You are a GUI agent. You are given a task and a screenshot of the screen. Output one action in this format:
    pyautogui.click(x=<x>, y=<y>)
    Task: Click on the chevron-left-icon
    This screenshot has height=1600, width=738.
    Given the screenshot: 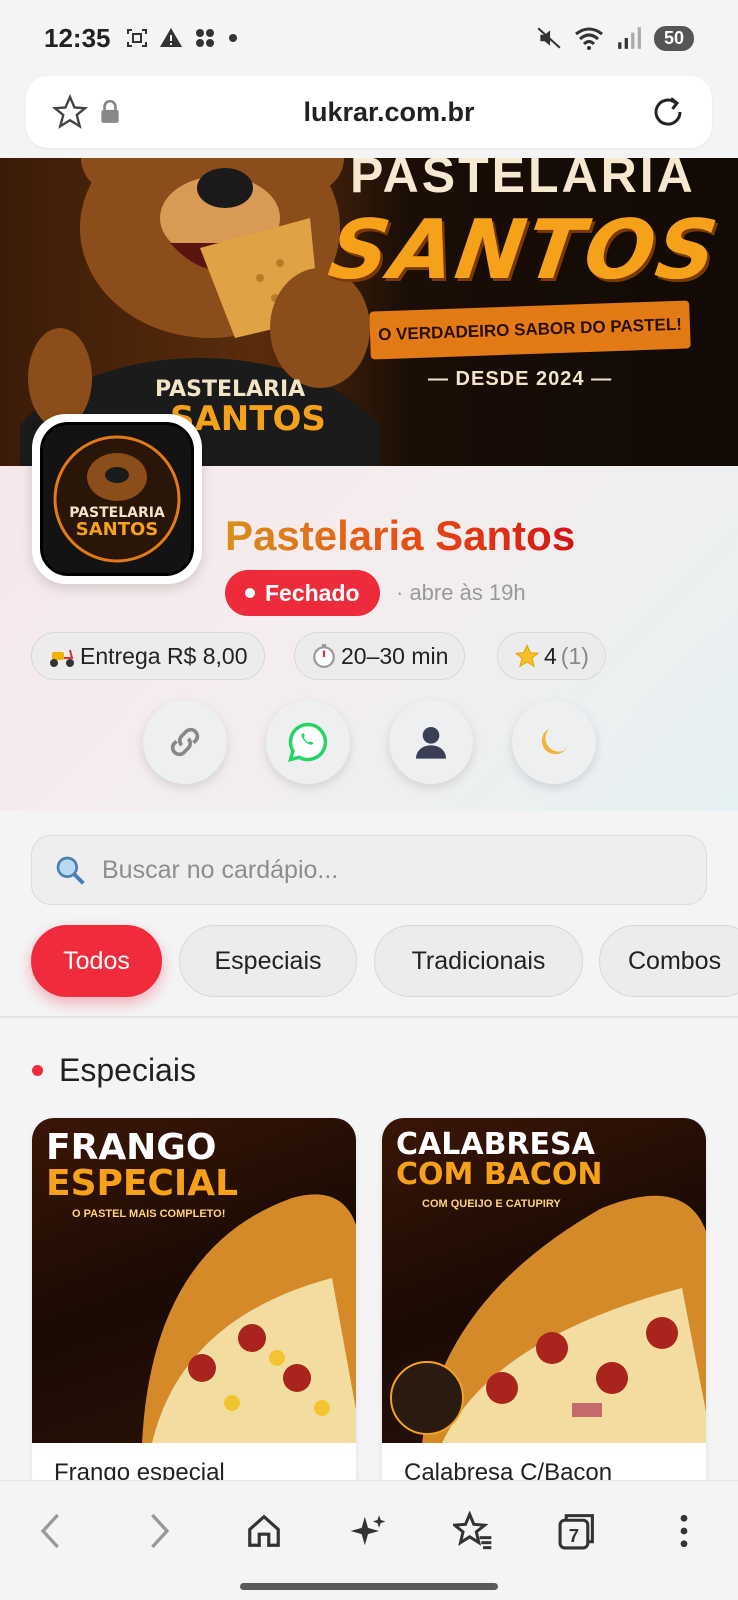 What is the action you would take?
    pyautogui.click(x=49, y=1531)
    